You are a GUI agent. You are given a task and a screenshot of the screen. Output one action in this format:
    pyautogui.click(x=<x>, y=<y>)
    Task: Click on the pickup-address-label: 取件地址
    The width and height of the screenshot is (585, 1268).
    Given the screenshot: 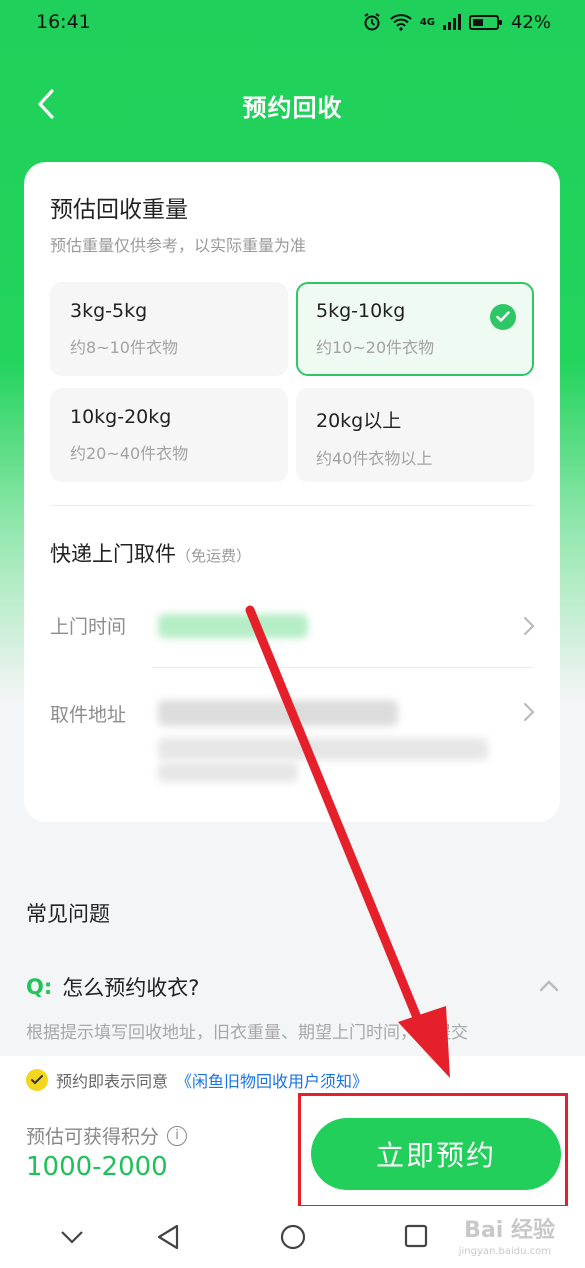 What is the action you would take?
    pyautogui.click(x=88, y=715)
    